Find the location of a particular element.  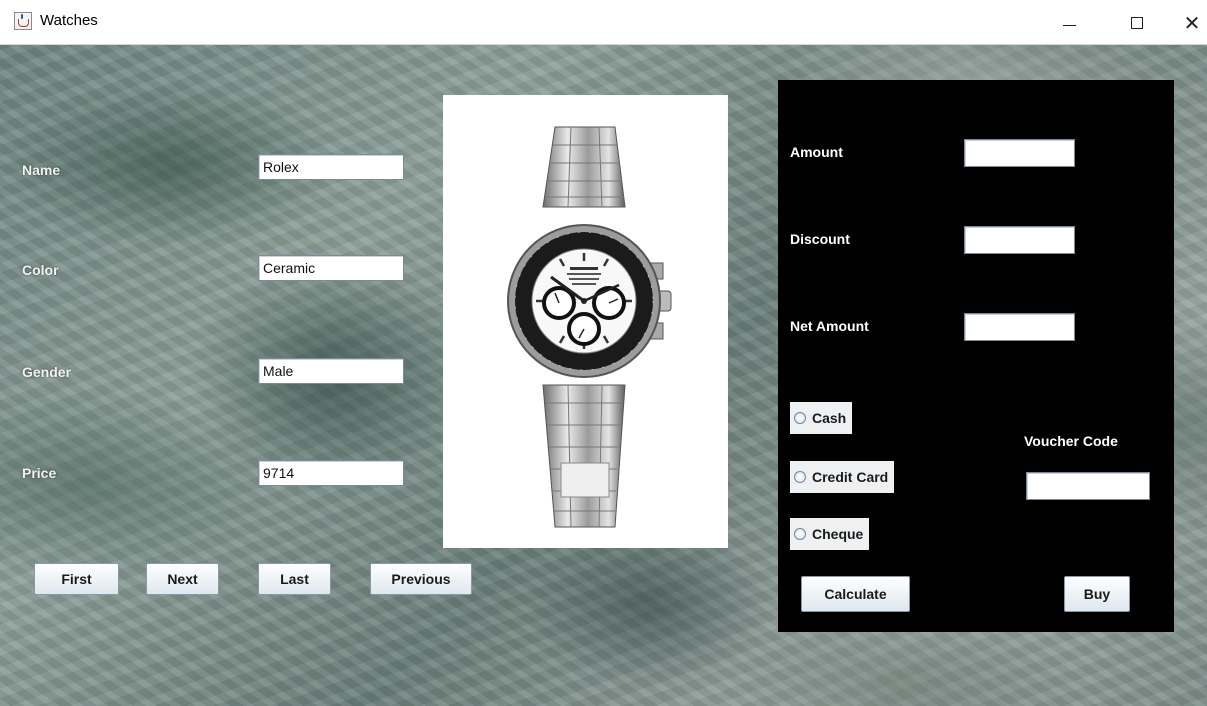

minimize-button is located at coordinates (1069, 23).